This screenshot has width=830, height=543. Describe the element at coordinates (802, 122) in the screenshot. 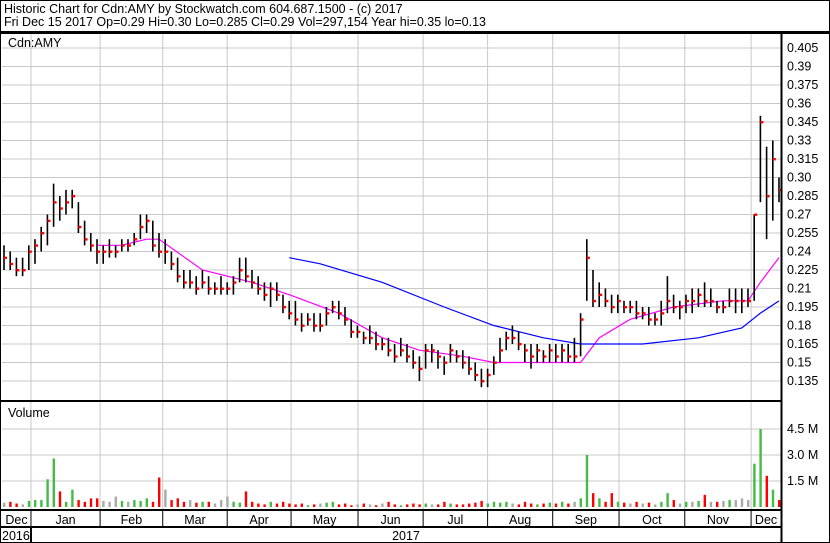

I see `price-tick-label: 0.345` at that location.